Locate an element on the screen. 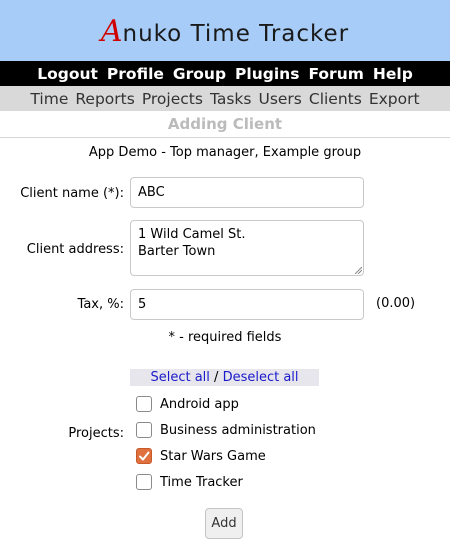  client-name-input is located at coordinates (247, 192).